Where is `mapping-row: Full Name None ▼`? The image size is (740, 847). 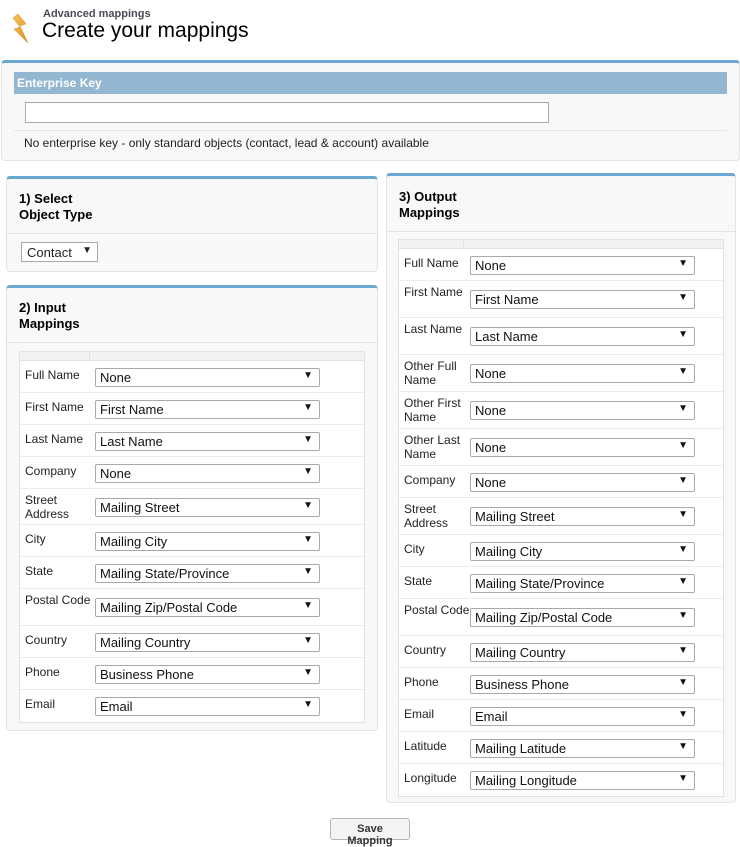 mapping-row: Full Name None ▼ is located at coordinates (192, 377).